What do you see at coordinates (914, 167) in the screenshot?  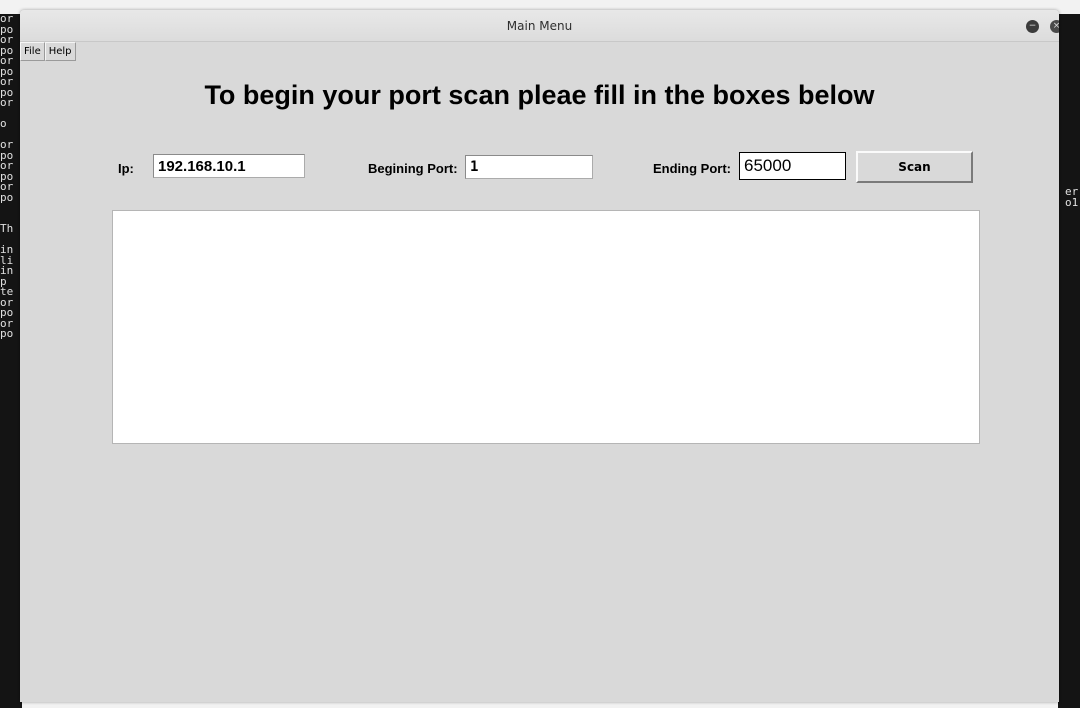 I see `scan-button: Scan` at bounding box center [914, 167].